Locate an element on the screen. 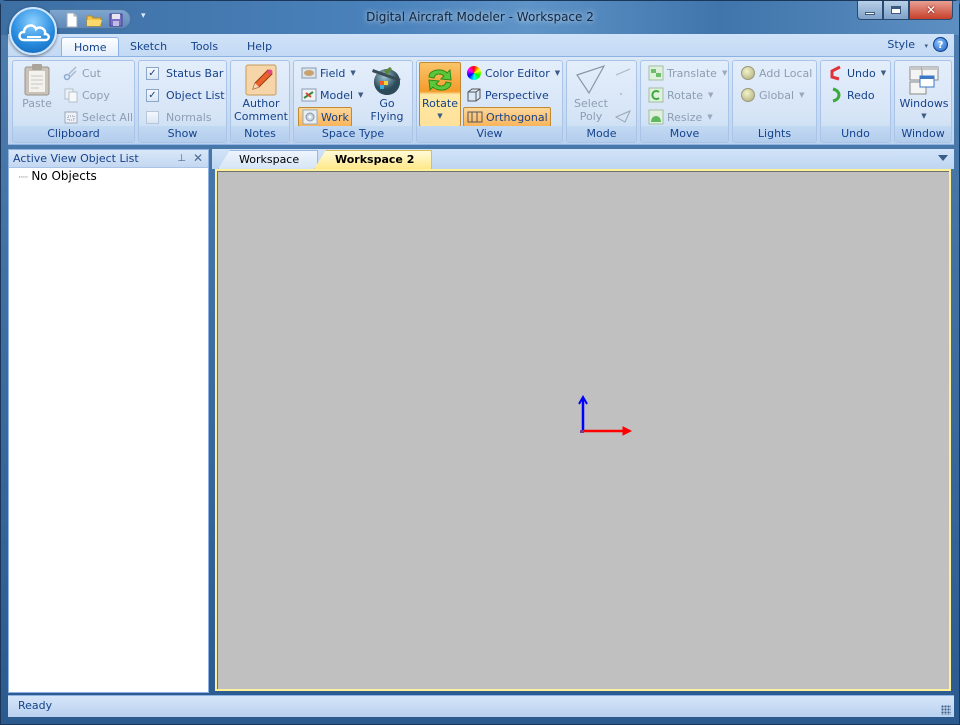 The height and width of the screenshot is (725, 960). global-light-button: Global ▼ is located at coordinates (772, 95).